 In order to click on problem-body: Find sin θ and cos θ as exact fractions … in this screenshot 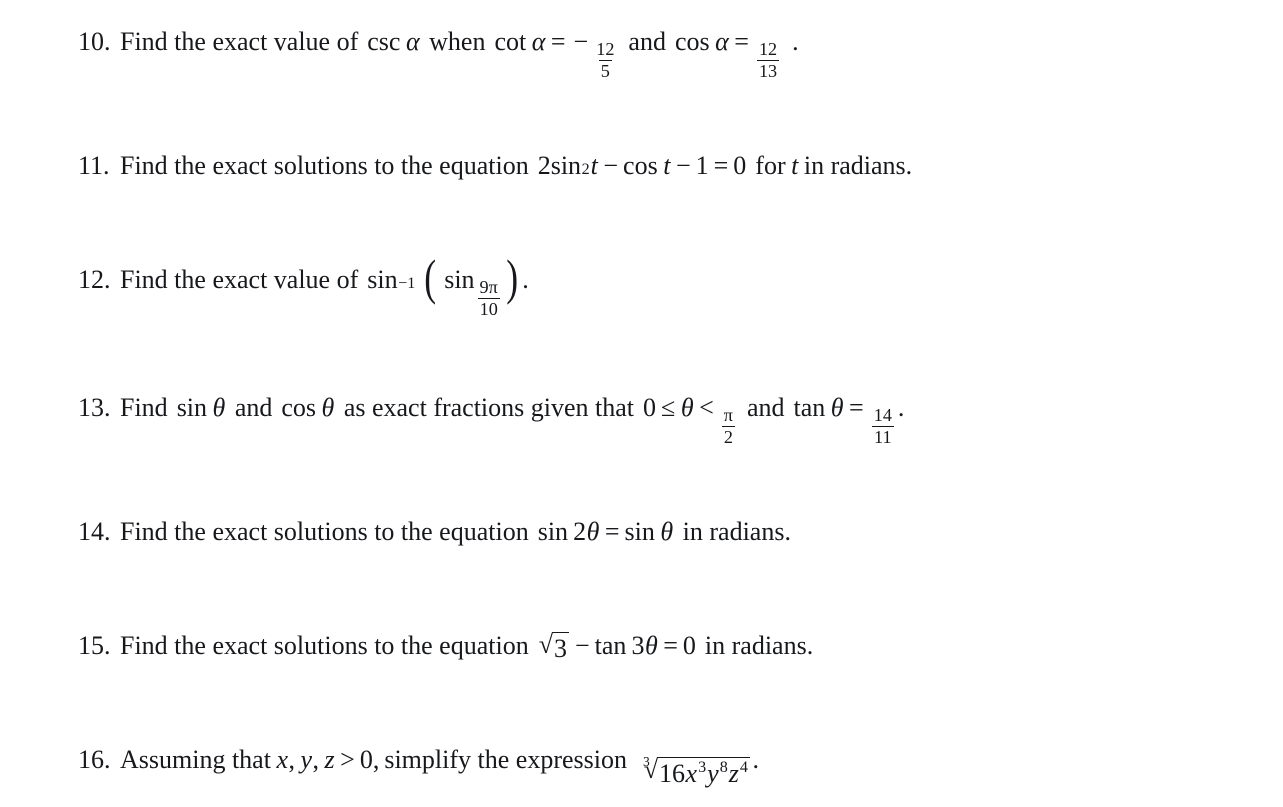, I will do `click(691, 419)`.